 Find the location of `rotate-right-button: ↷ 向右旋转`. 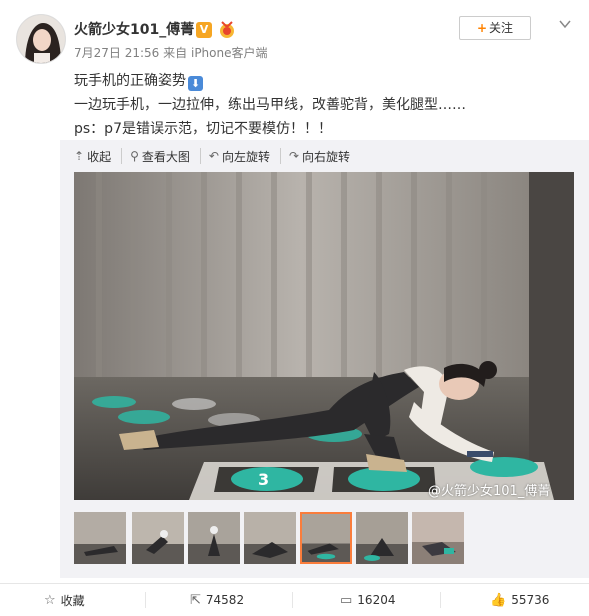

rotate-right-button: ↷ 向右旋转 is located at coordinates (315, 156).